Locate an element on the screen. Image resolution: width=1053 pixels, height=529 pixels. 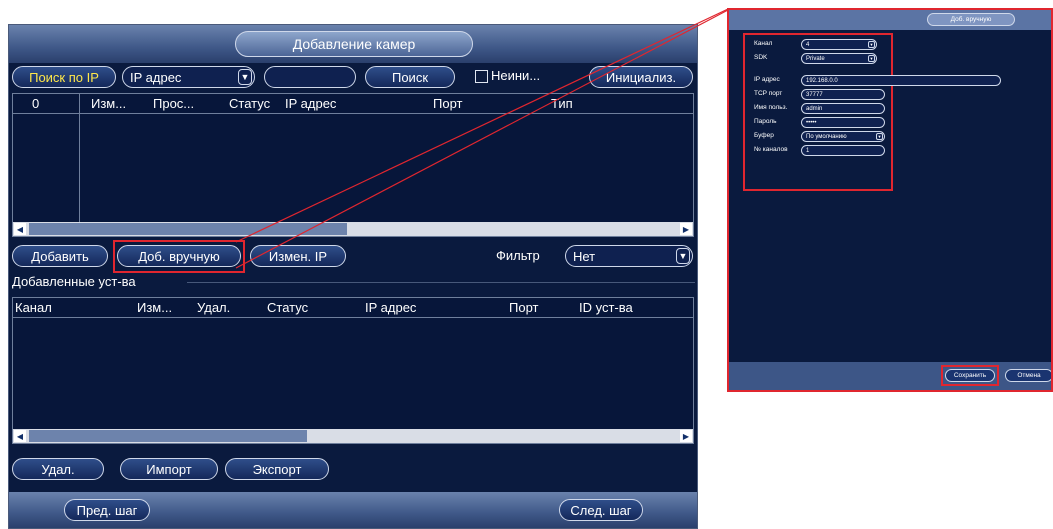
added-devices-title: Добавленные уст-ва is located at coordinates (74, 281).